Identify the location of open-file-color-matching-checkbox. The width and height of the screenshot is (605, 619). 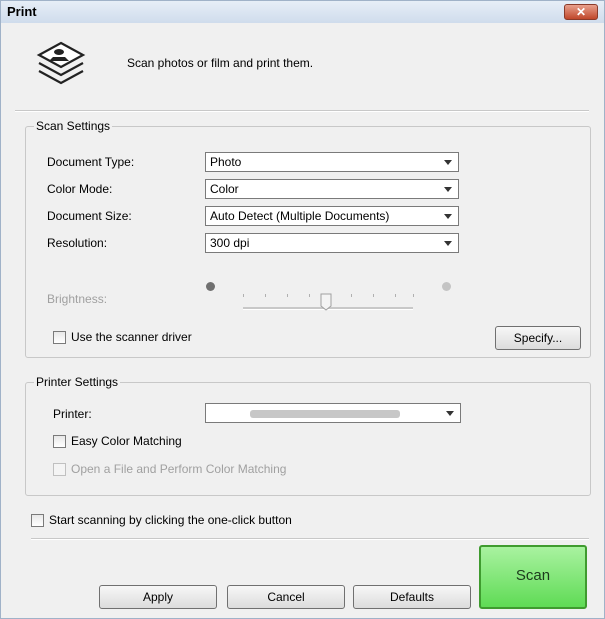
(59, 469).